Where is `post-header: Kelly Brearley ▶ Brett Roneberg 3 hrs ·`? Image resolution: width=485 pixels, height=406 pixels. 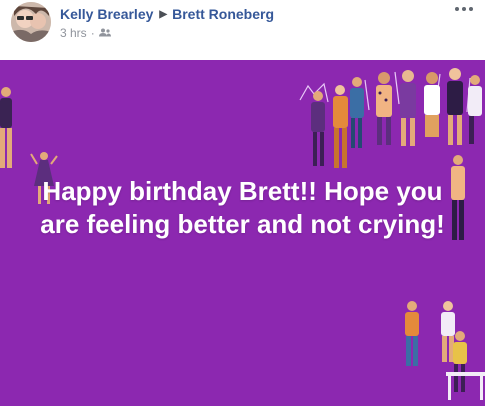
post-header: Kelly Brearley ▶ Brett Roneberg 3 hrs · is located at coordinates (242, 30).